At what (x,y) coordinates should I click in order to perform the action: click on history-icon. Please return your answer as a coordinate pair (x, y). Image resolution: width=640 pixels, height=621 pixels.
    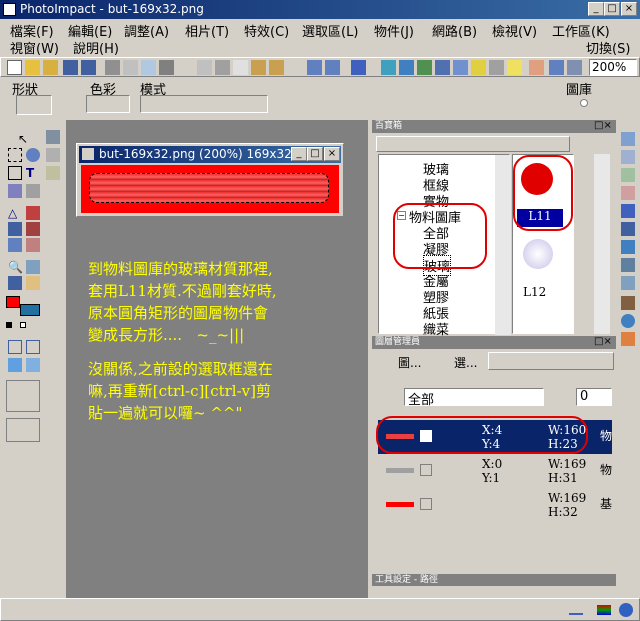
    Looking at the image, I should click on (628, 175).